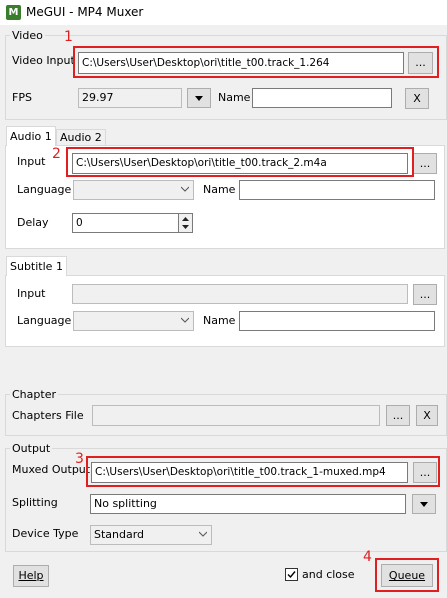 The height and width of the screenshot is (598, 447). What do you see at coordinates (322, 98) in the screenshot?
I see `video-name-field` at bounding box center [322, 98].